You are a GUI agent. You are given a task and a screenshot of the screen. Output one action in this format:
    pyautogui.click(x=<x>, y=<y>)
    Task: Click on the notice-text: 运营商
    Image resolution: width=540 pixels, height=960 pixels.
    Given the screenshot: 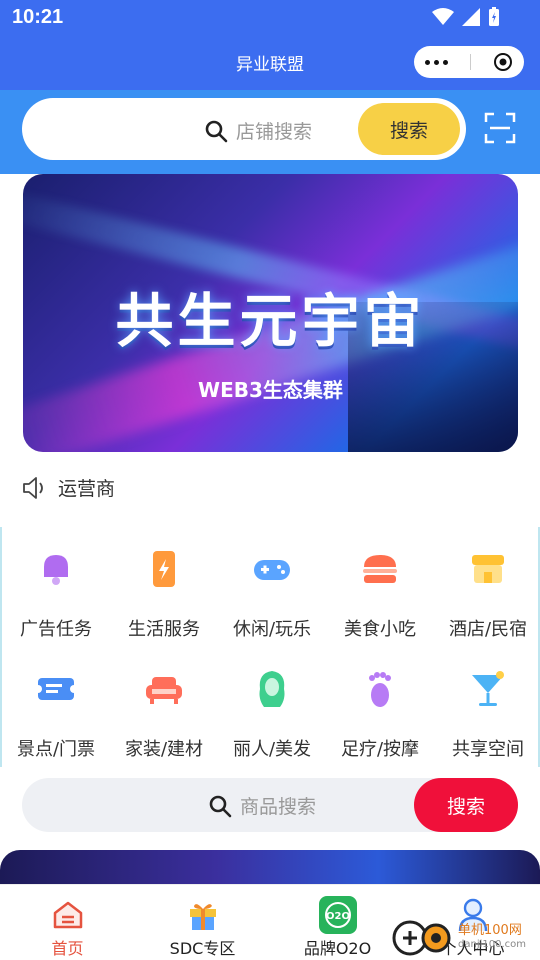 What is the action you would take?
    pyautogui.click(x=87, y=489)
    